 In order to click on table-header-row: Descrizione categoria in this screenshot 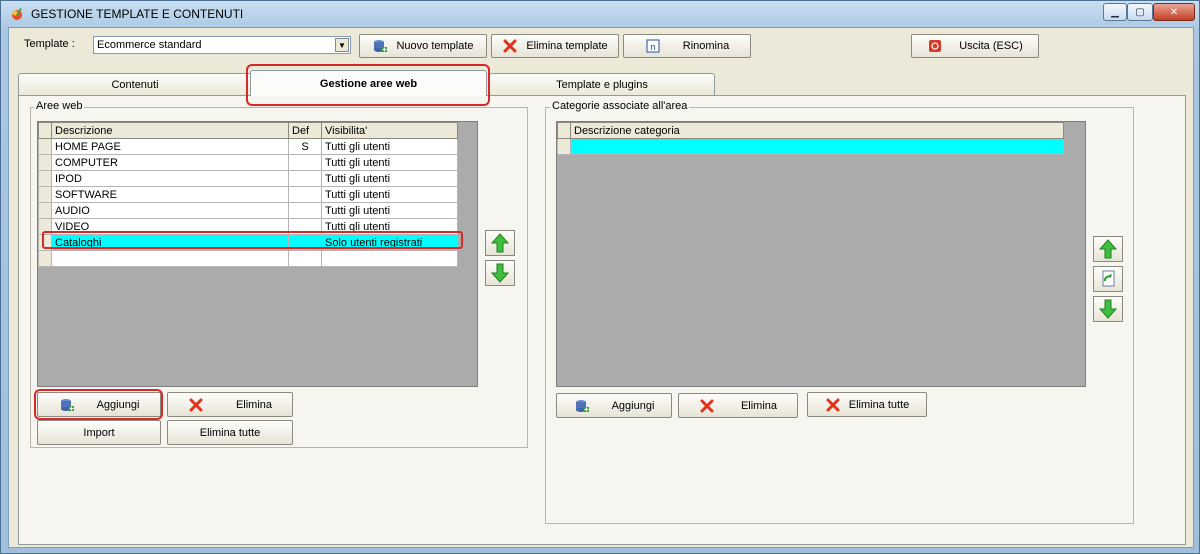, I will do `click(811, 131)`.